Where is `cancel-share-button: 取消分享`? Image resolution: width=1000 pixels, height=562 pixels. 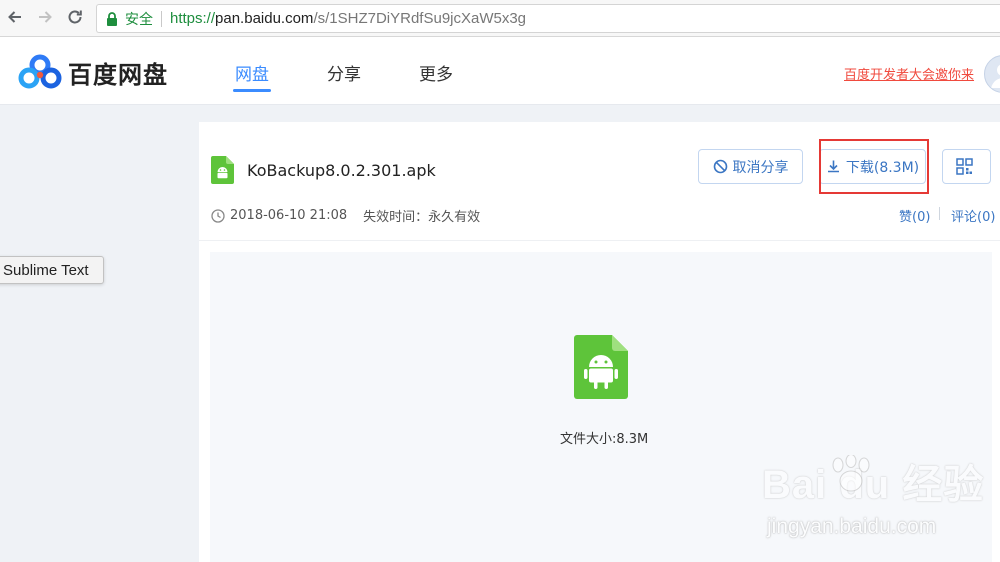 cancel-share-button: 取消分享 is located at coordinates (750, 166).